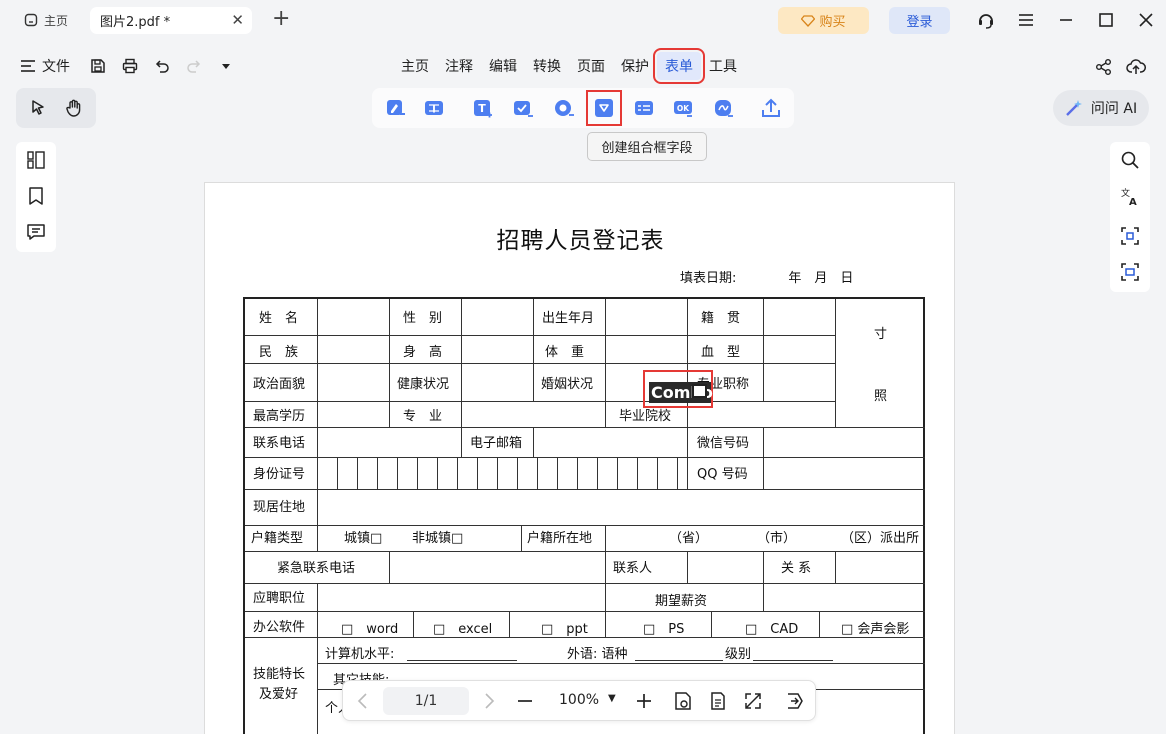 This screenshot has height=734, width=1166. Describe the element at coordinates (1130, 217) in the screenshot. I see `right-sidebar: 文A` at that location.